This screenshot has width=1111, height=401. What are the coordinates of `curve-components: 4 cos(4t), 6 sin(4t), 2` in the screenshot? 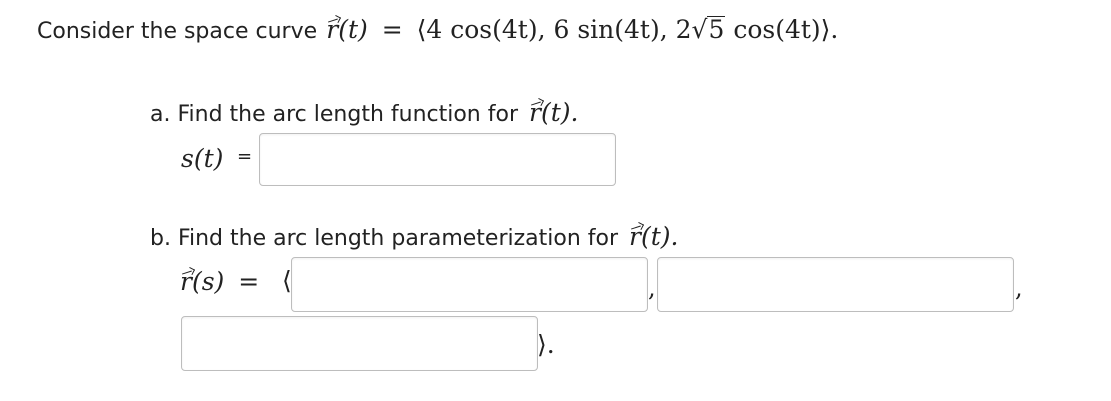 It's located at (559, 29).